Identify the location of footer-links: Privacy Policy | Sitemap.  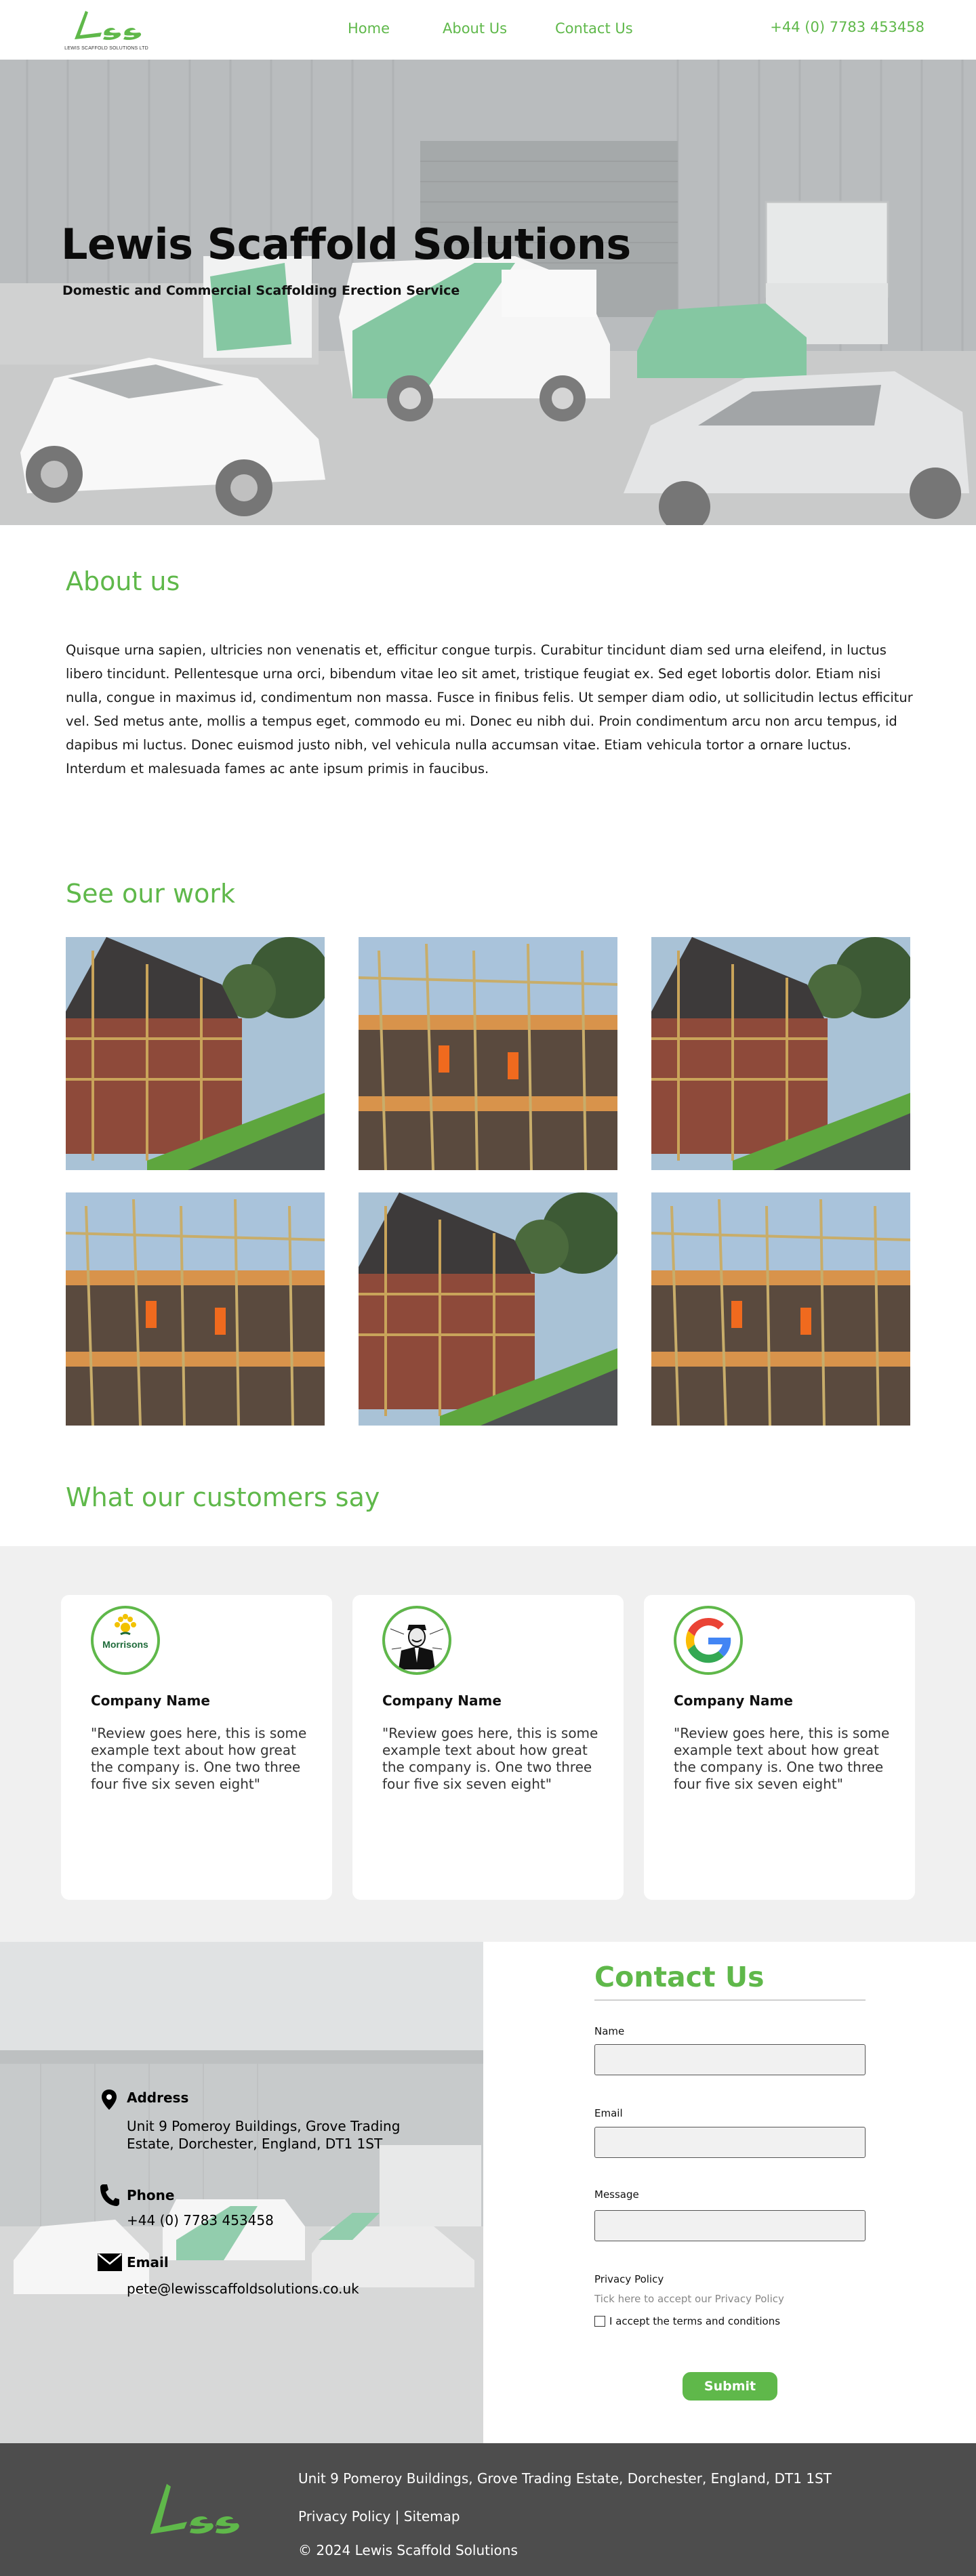
(379, 2516).